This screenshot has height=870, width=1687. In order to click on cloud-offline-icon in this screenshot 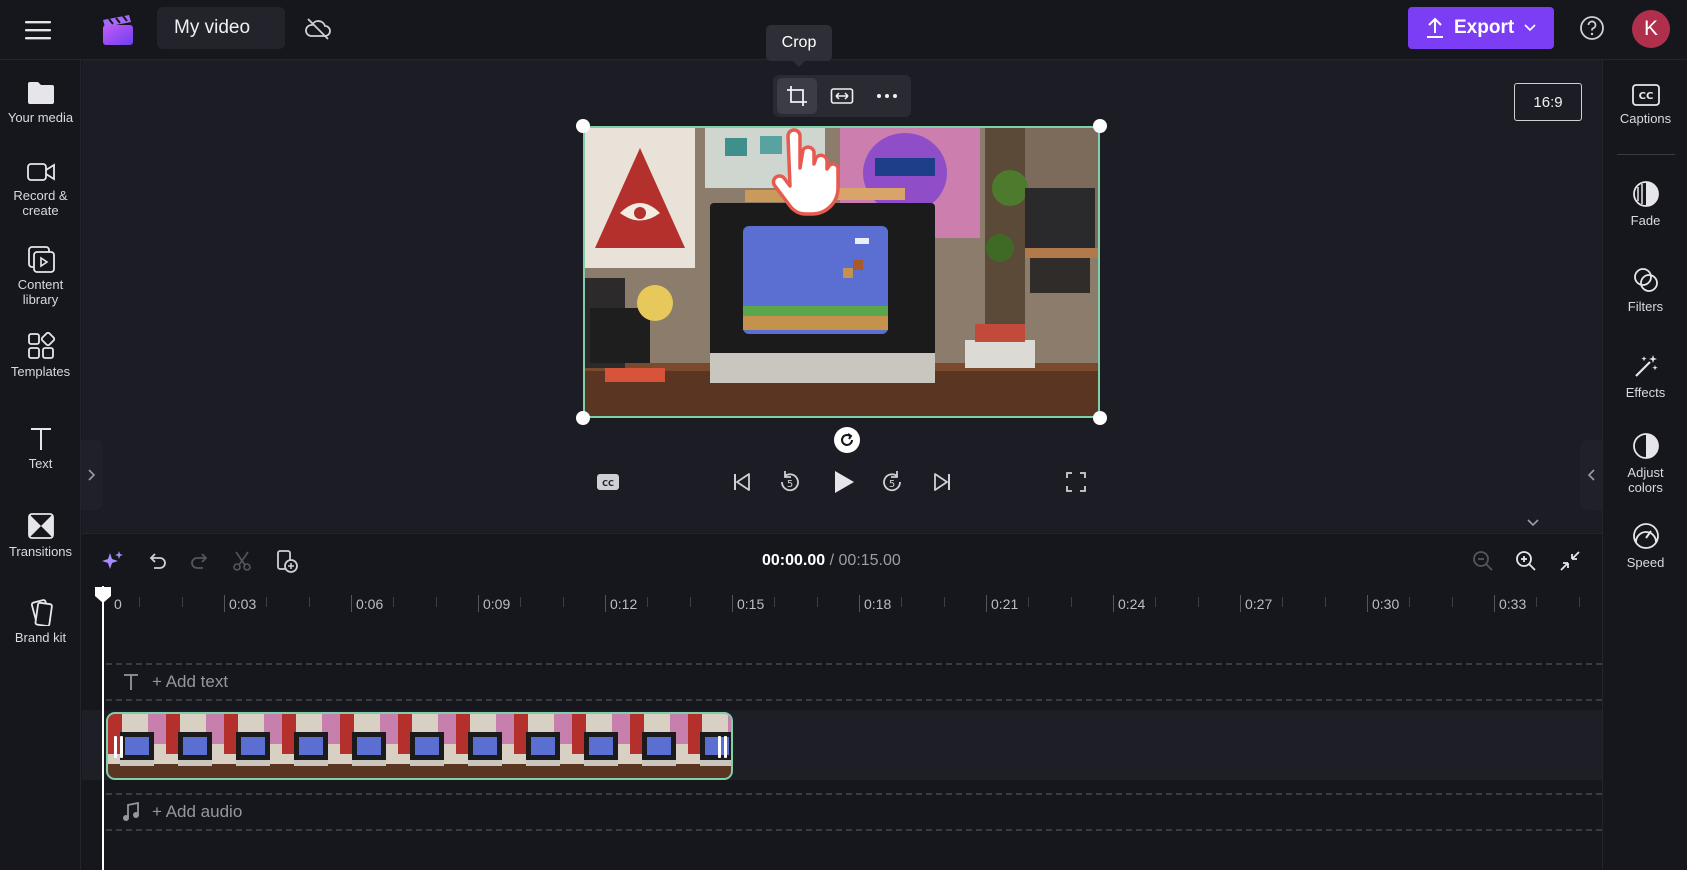, I will do `click(318, 29)`.